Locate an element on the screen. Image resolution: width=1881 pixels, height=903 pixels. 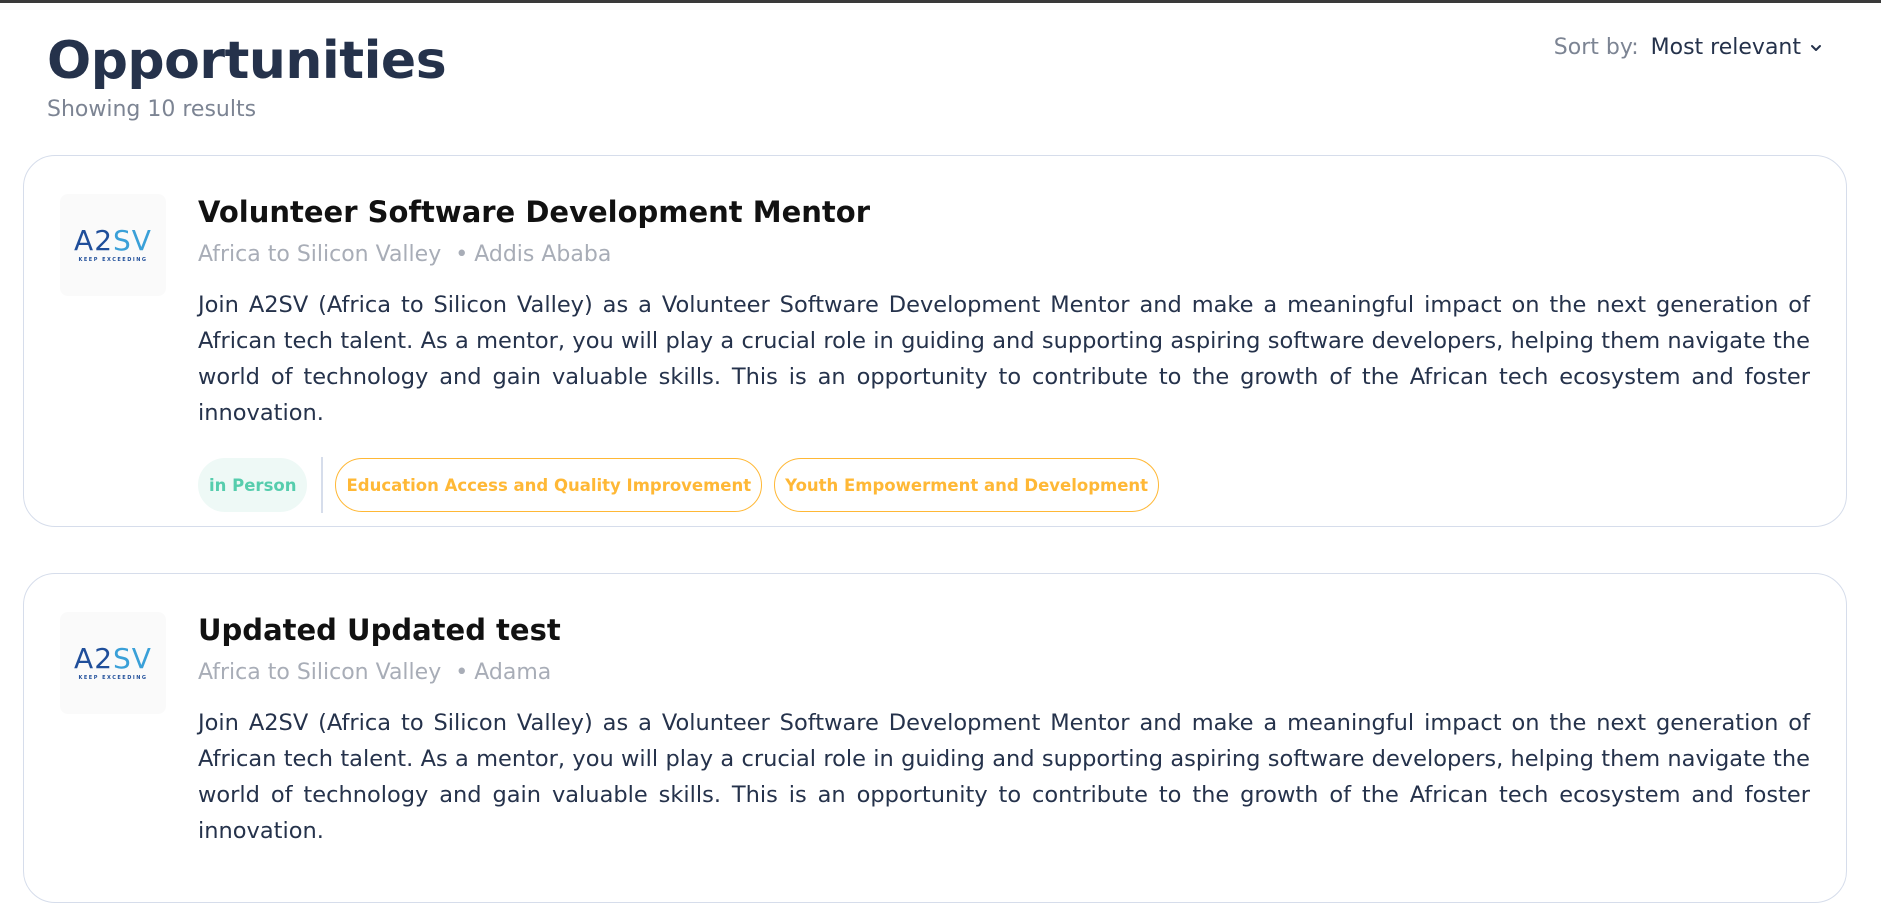
category-tag: Youth Empowerment and Development is located at coordinates (967, 485).